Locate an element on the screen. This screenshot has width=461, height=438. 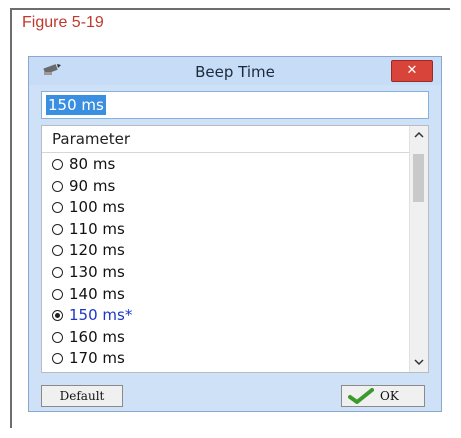
title-bar: Beep Time ✕ is located at coordinates (235, 71).